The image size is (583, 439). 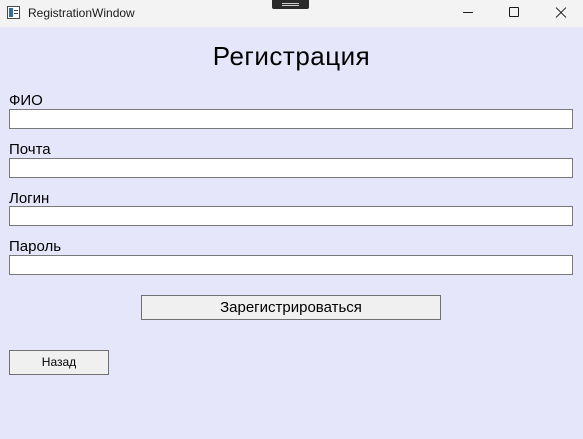 I want to click on email-input, so click(x=291, y=168).